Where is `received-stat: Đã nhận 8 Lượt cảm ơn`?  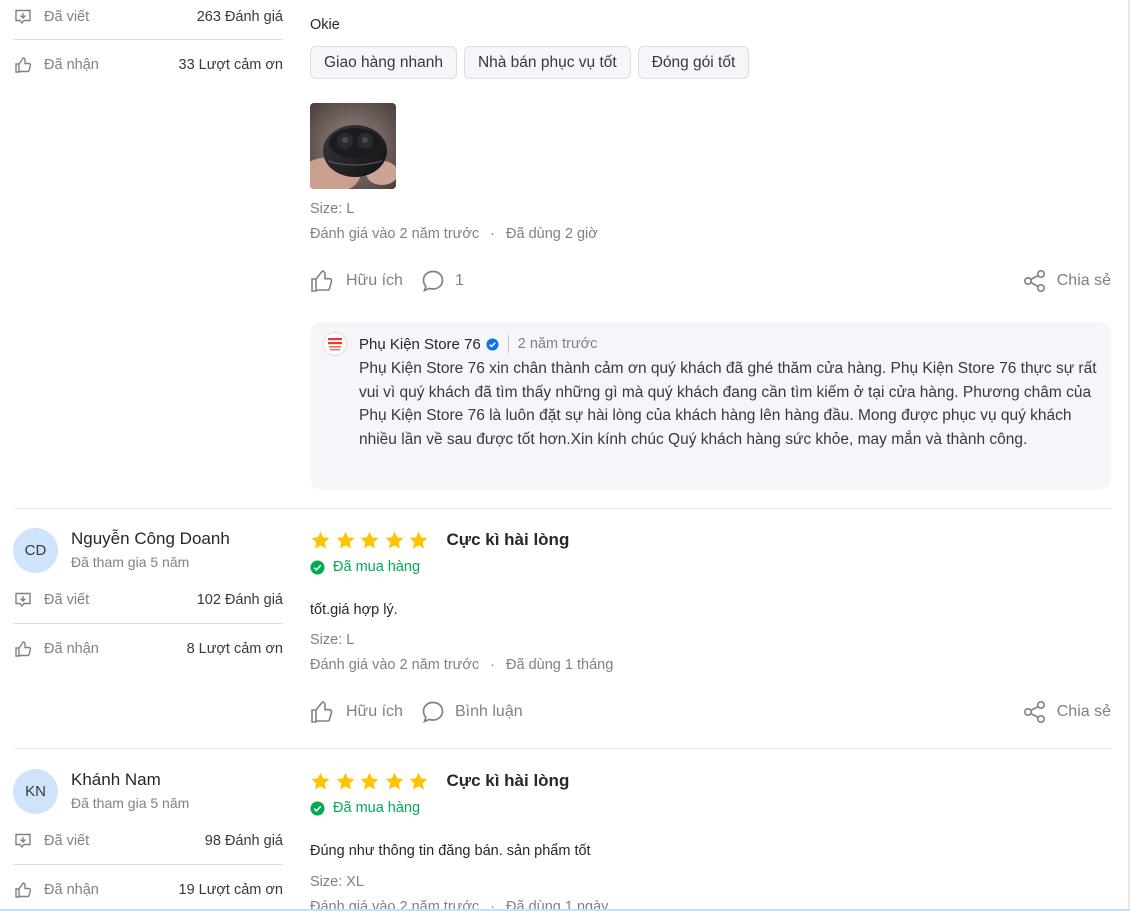
received-stat: Đã nhận 8 Lượt cảm ơn is located at coordinates (148, 649).